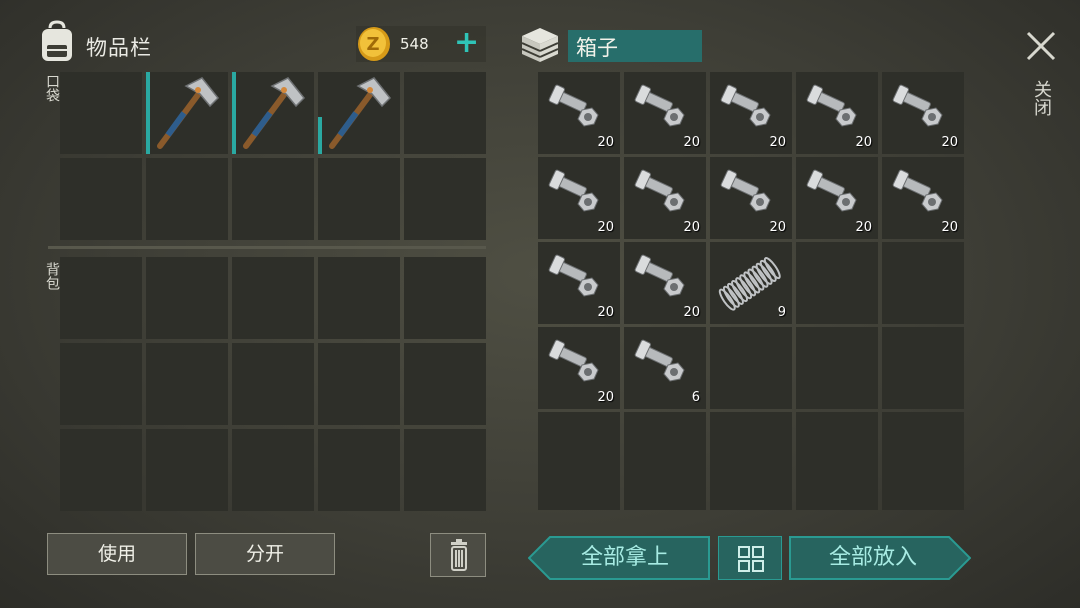 Image resolution: width=1080 pixels, height=608 pixels. Describe the element at coordinates (119, 48) in the screenshot. I see `inventory-title: 物品栏` at that location.